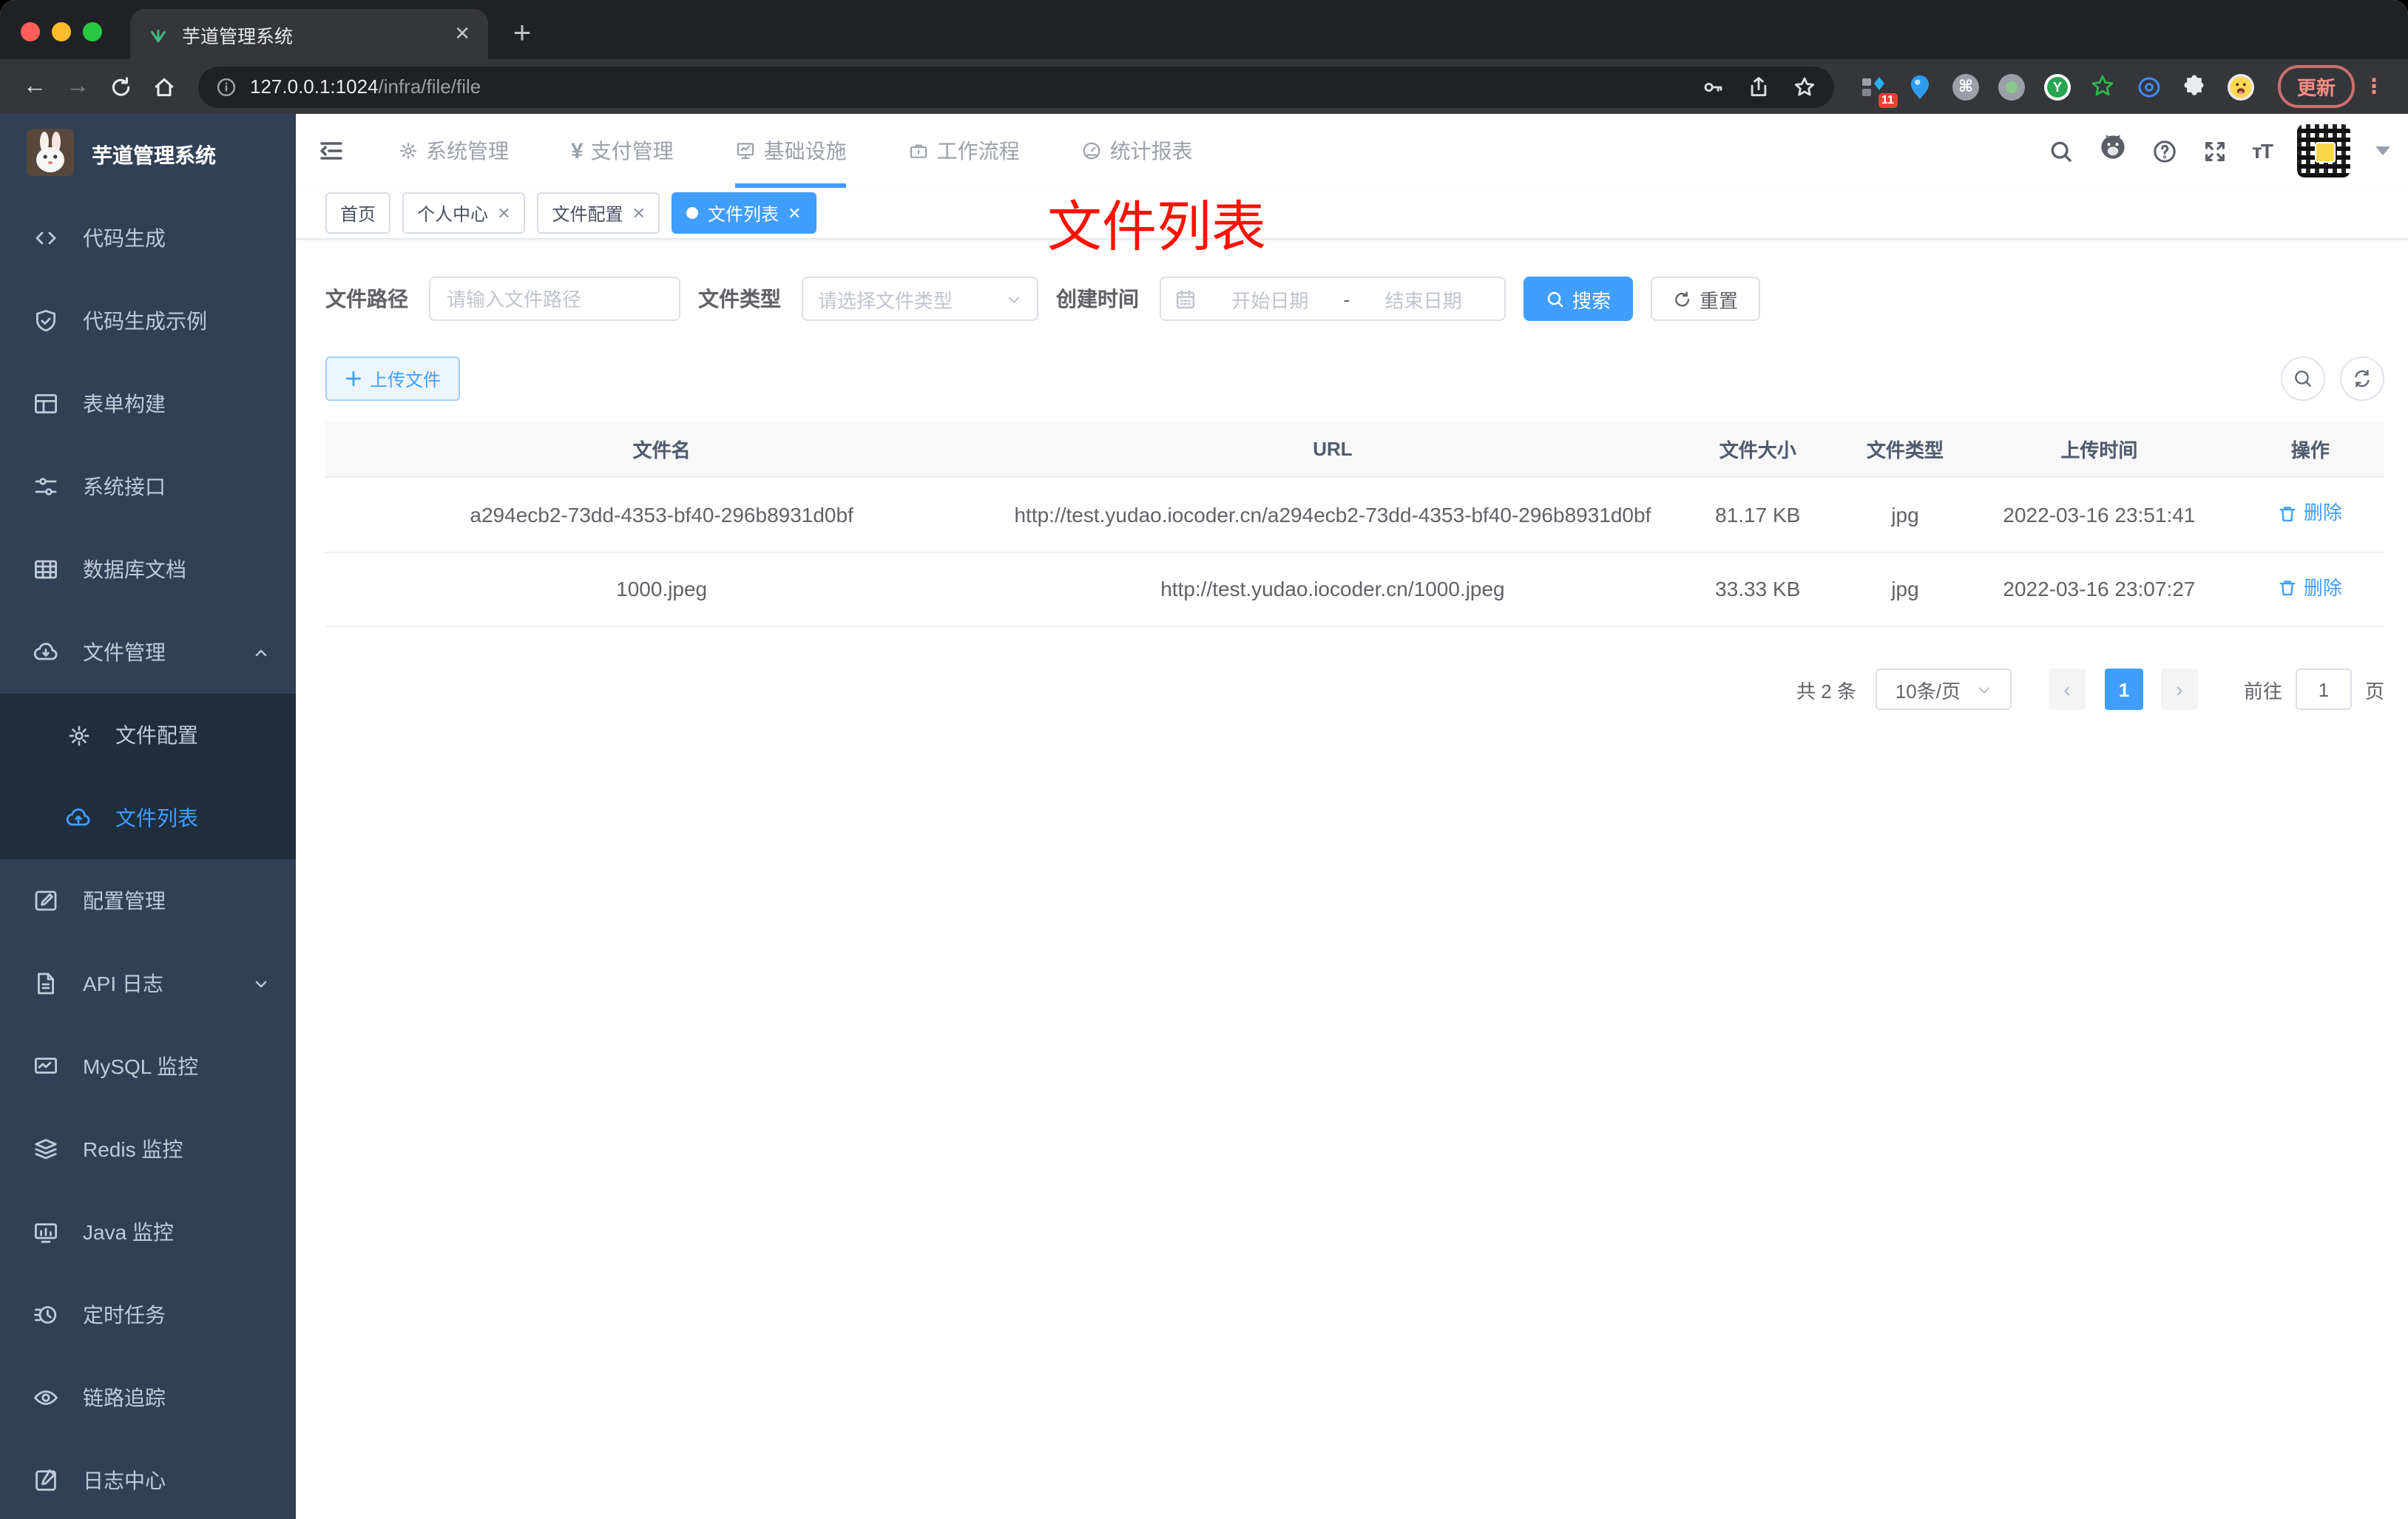 The image size is (2408, 1519). I want to click on star-extension-icon, so click(2103, 86).